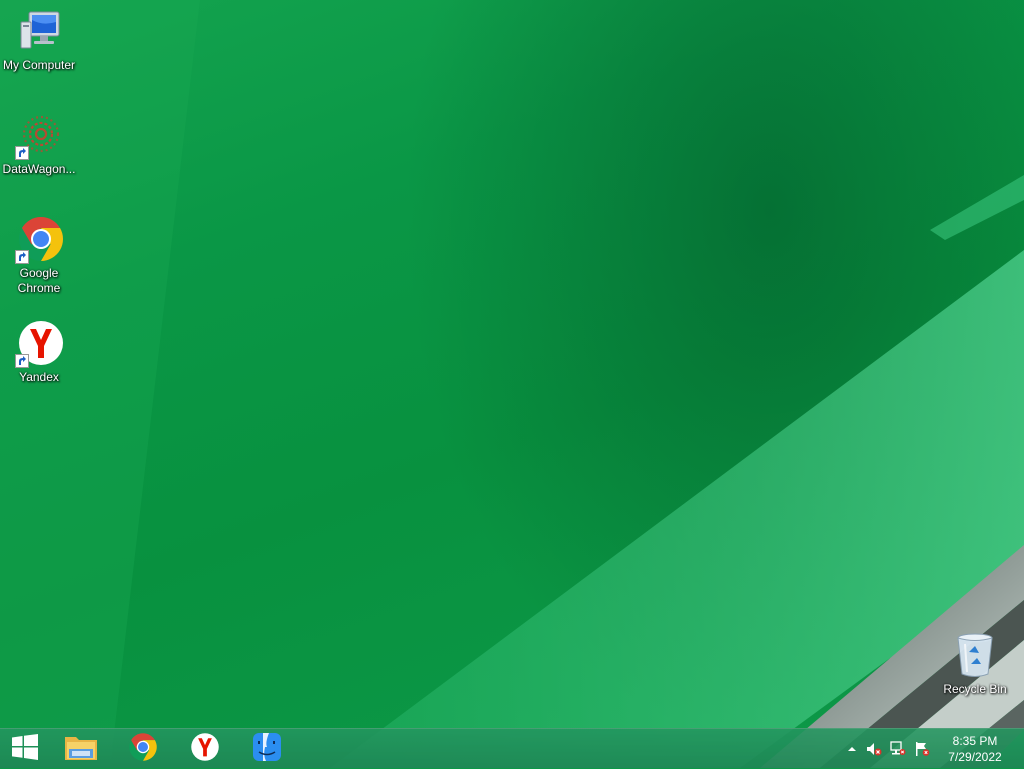 This screenshot has height=769, width=1024. Describe the element at coordinates (975, 749) in the screenshot. I see `taskbar-clock: 8:35 PM 7/29/2022` at that location.